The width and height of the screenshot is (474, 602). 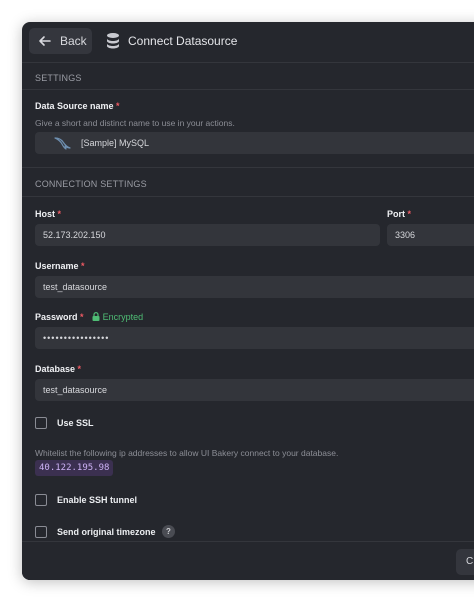 What do you see at coordinates (91, 184) in the screenshot?
I see `connection-section-title: CONNECTION SETTINGS` at bounding box center [91, 184].